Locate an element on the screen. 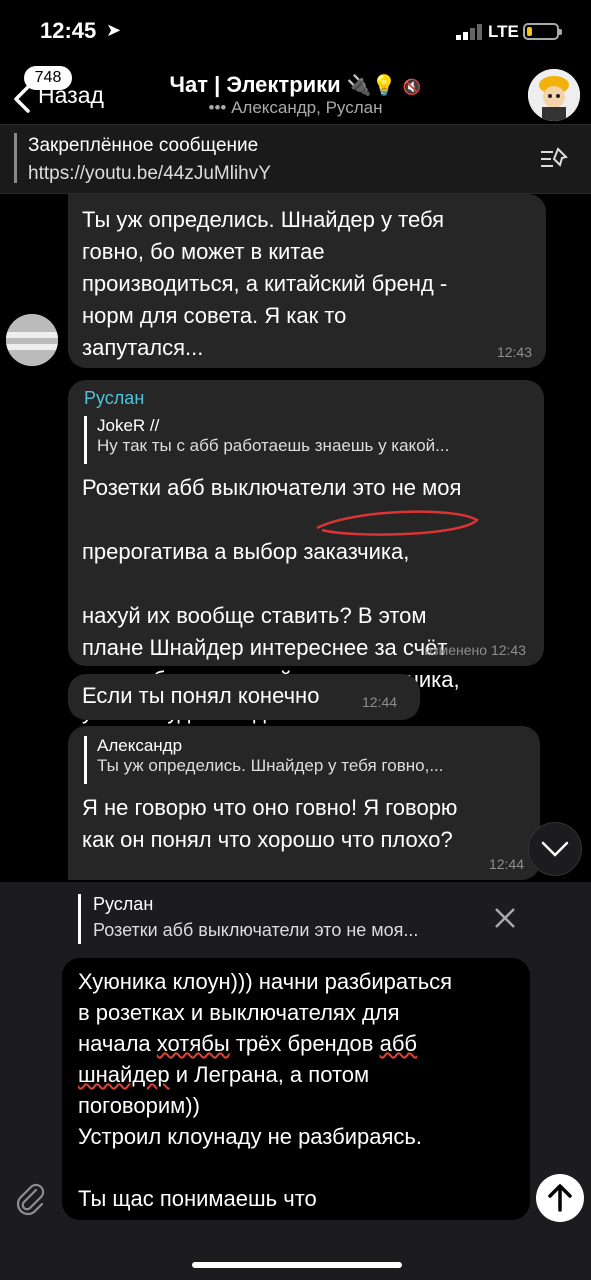 The width and height of the screenshot is (591, 1280). sender-avatar is located at coordinates (32, 340).